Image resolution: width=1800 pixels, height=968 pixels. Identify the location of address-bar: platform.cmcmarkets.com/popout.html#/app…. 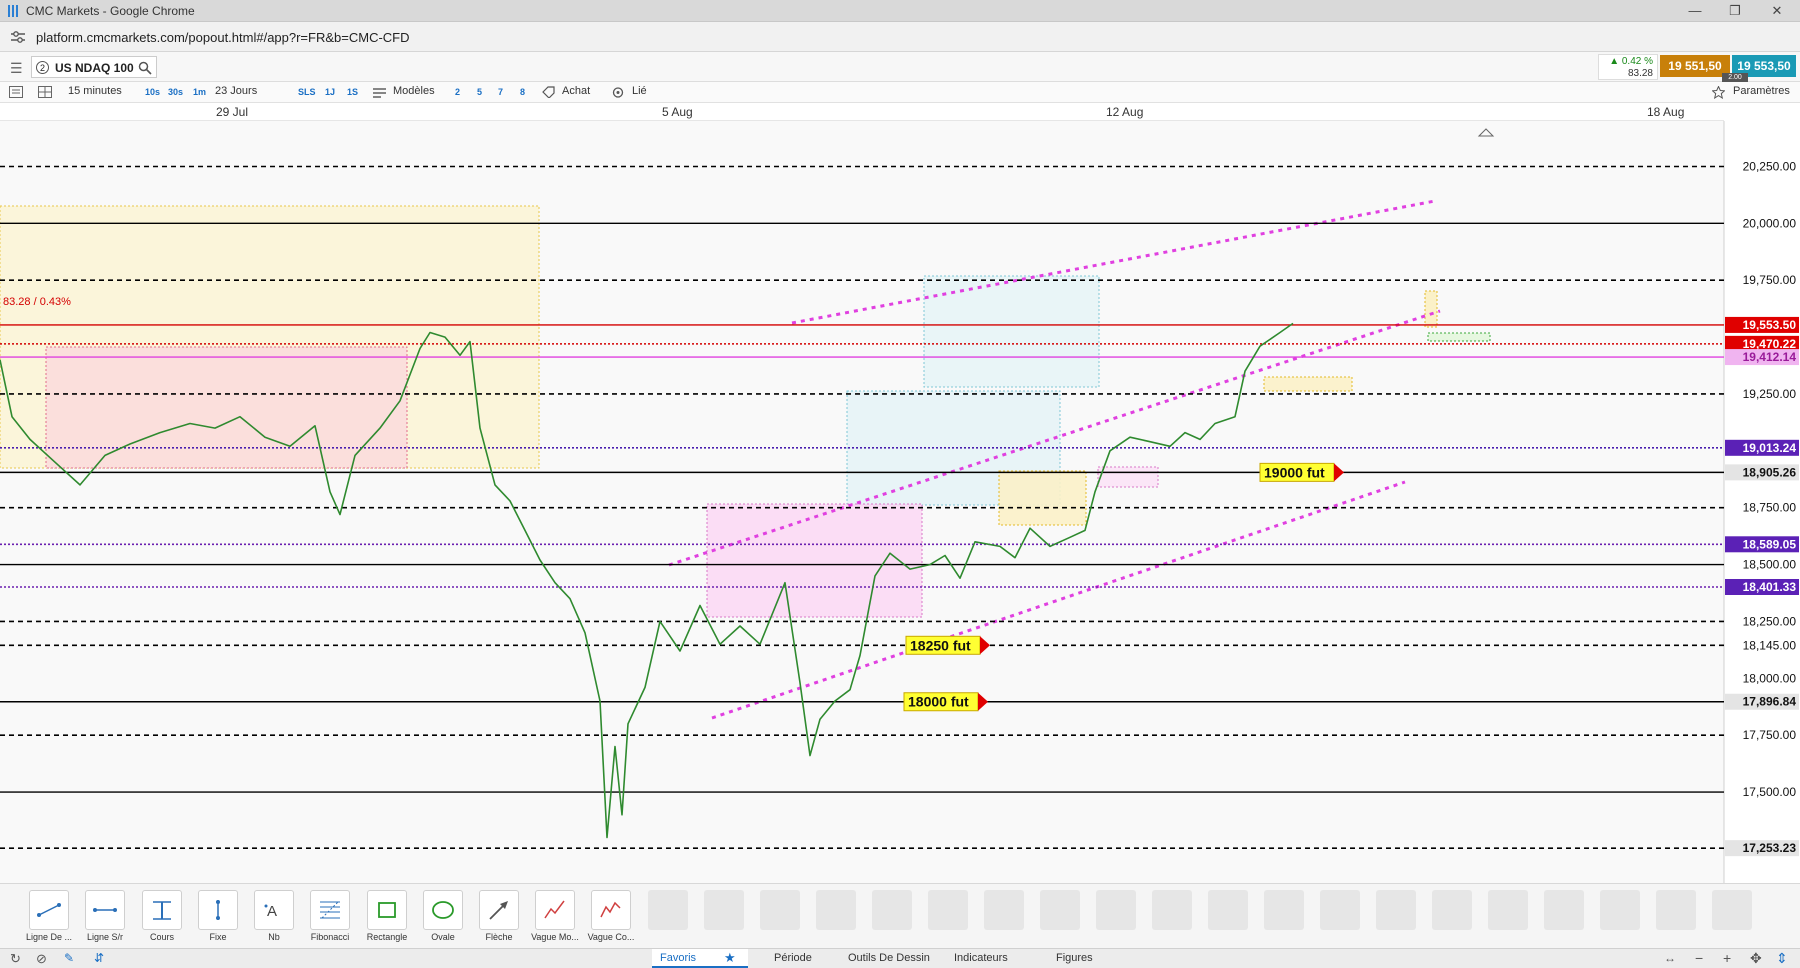
(900, 37).